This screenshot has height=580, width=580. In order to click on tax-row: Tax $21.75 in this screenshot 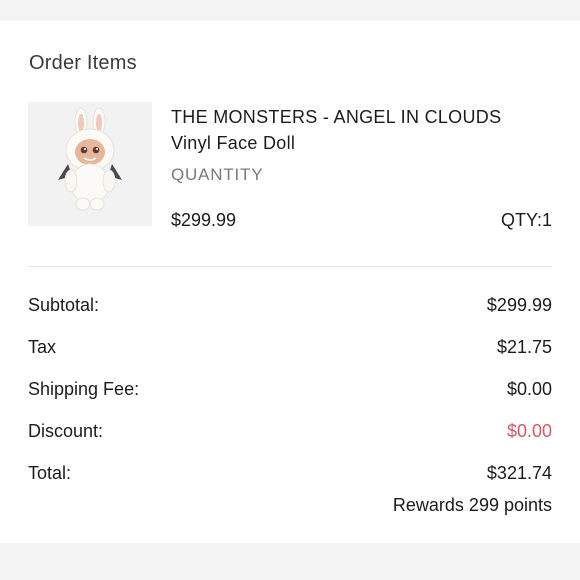, I will do `click(290, 349)`.